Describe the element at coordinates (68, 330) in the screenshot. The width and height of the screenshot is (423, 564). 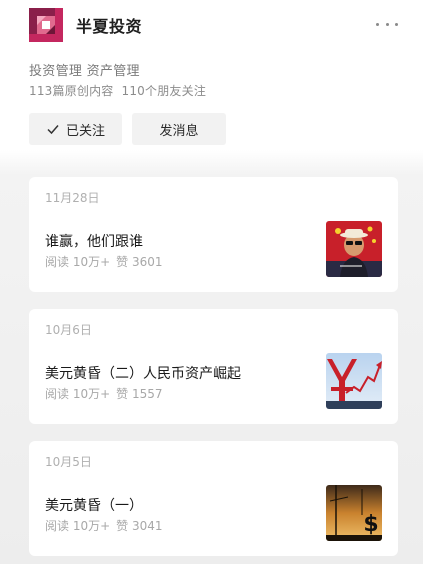
I see `article-date: 10月6日` at that location.